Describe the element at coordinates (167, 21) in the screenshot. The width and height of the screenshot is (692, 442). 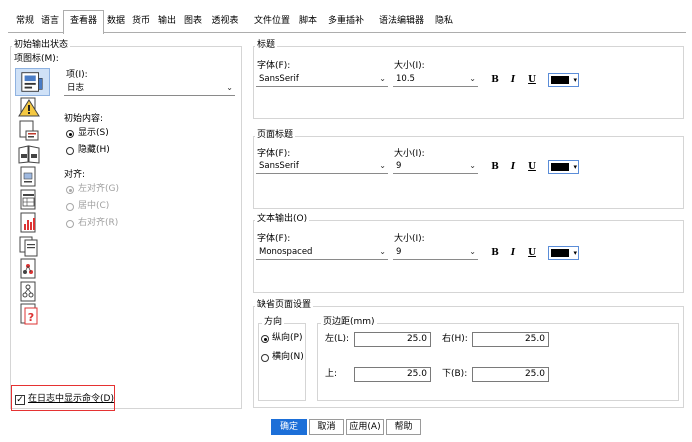
I see `tab-output: 输出` at that location.